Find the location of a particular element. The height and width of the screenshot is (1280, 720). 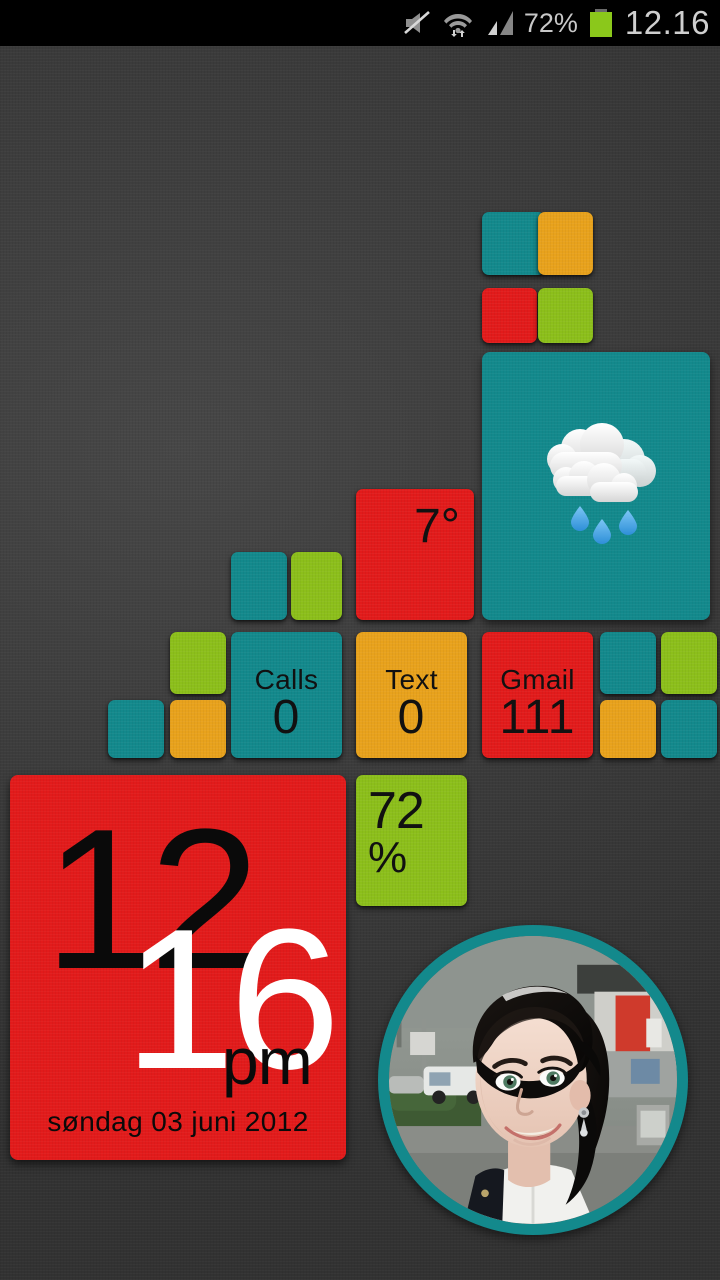

weather-tile is located at coordinates (596, 486).